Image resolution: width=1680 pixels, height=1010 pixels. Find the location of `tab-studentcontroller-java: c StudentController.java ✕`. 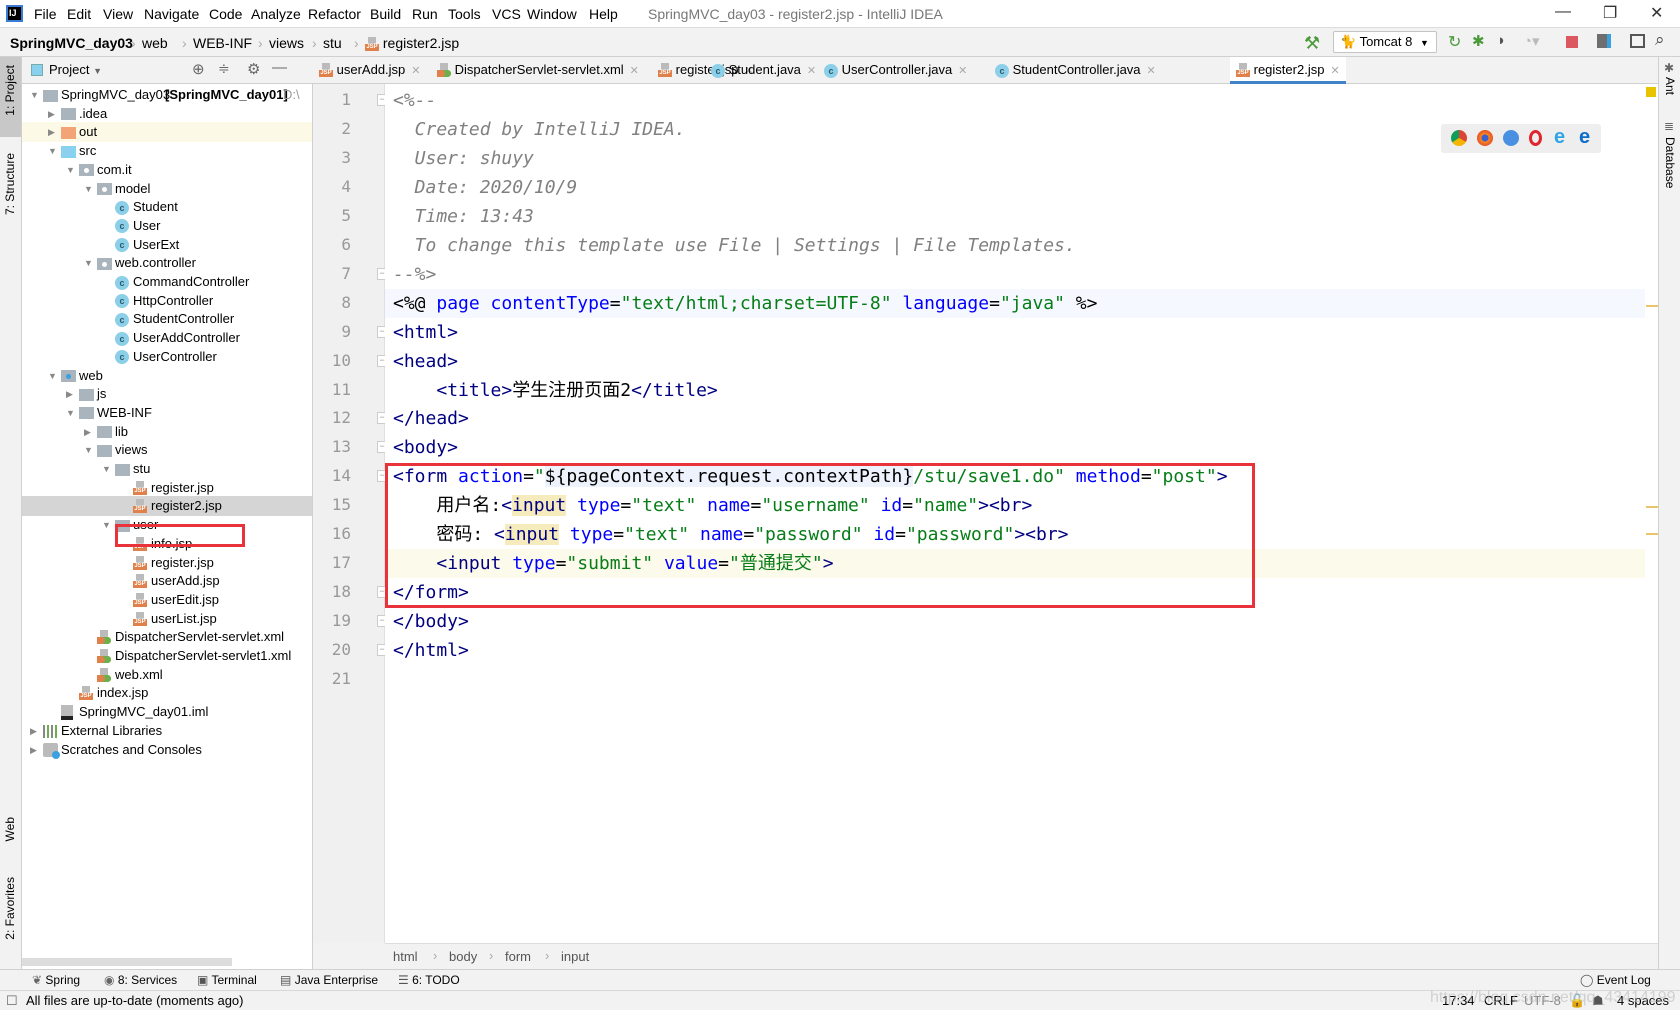

tab-studentcontroller-java: c StudentController.java ✕ is located at coordinates (1075, 70).